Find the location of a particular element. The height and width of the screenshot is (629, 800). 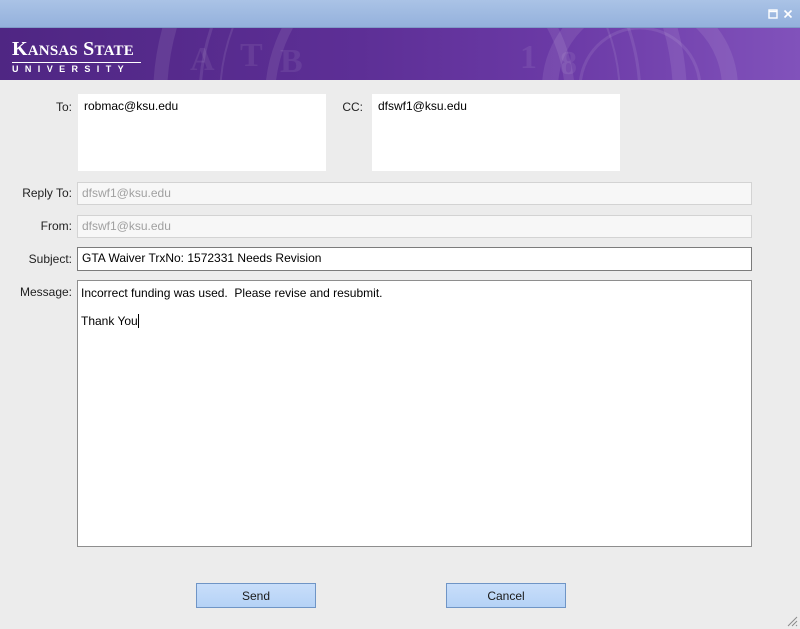

svg-text: 1 is located at coordinates (528, 57).